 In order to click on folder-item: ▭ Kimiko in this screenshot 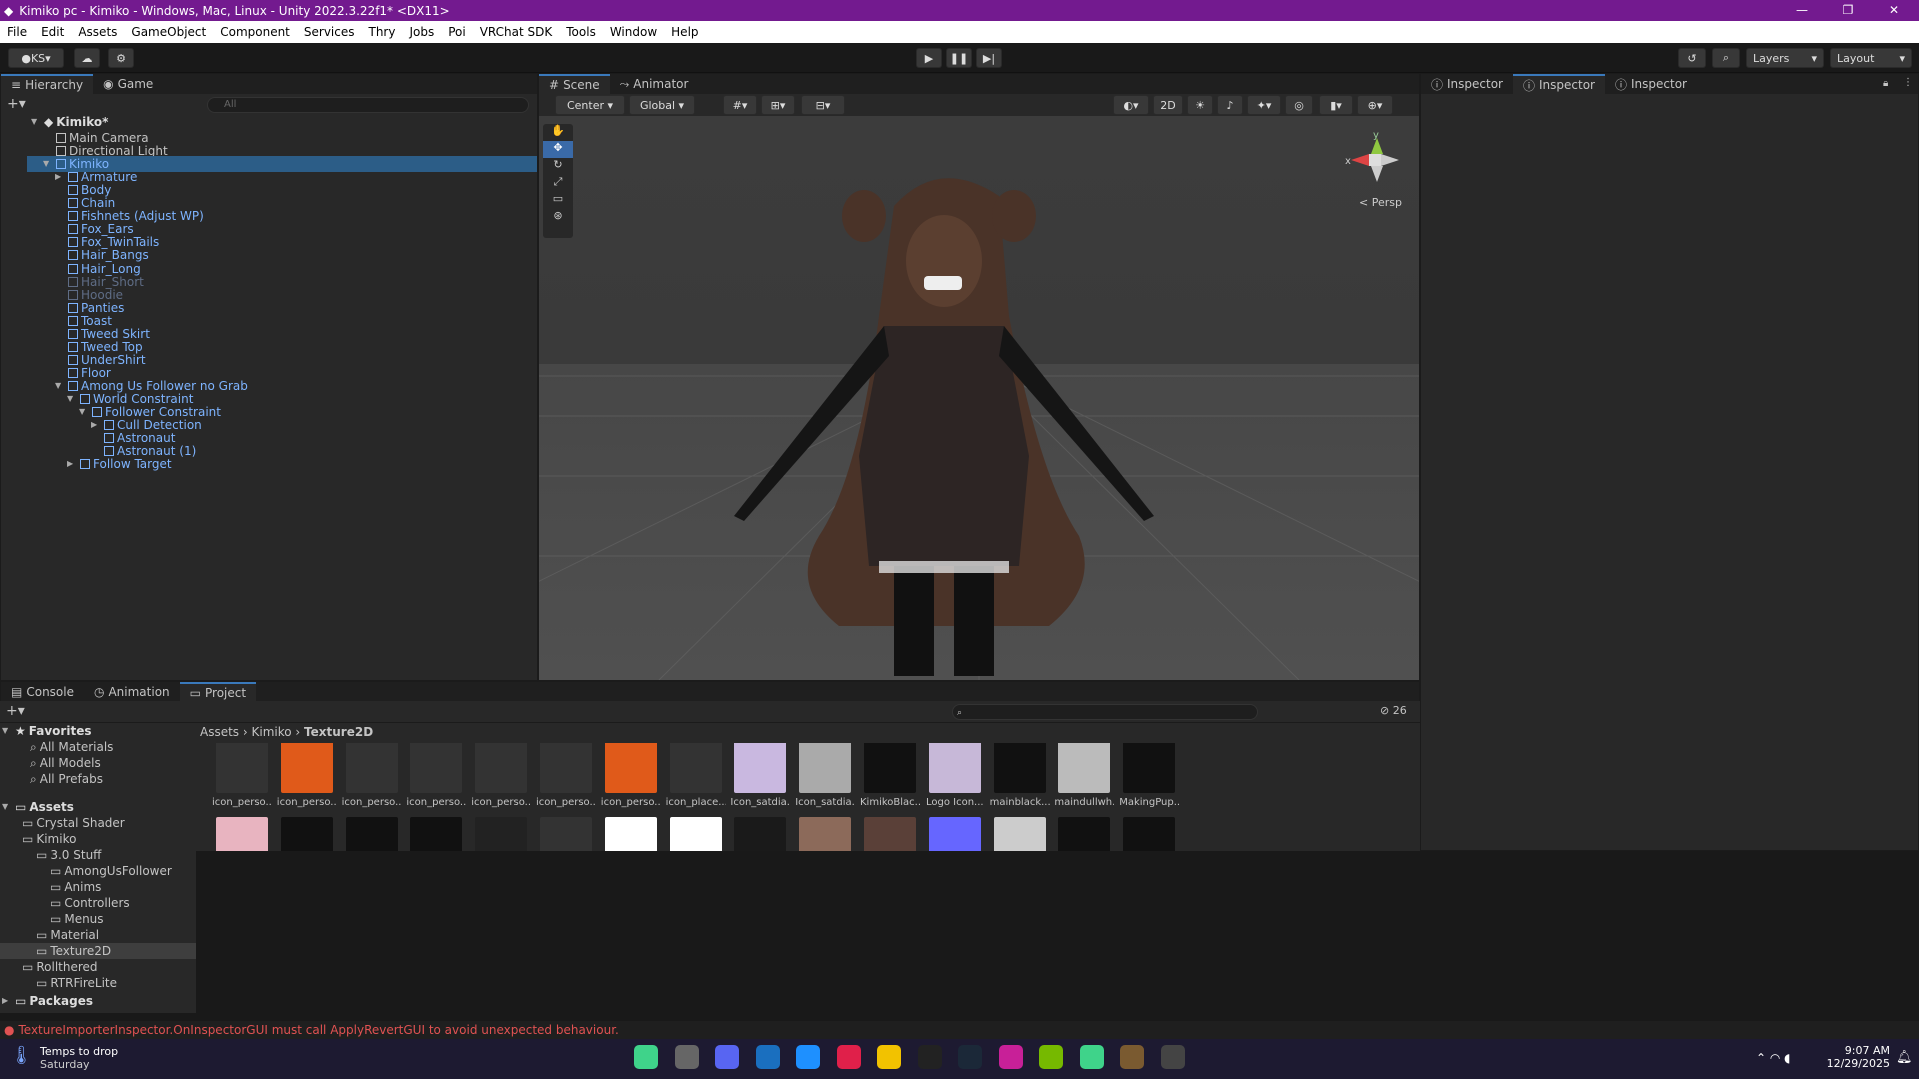, I will do `click(49, 839)`.